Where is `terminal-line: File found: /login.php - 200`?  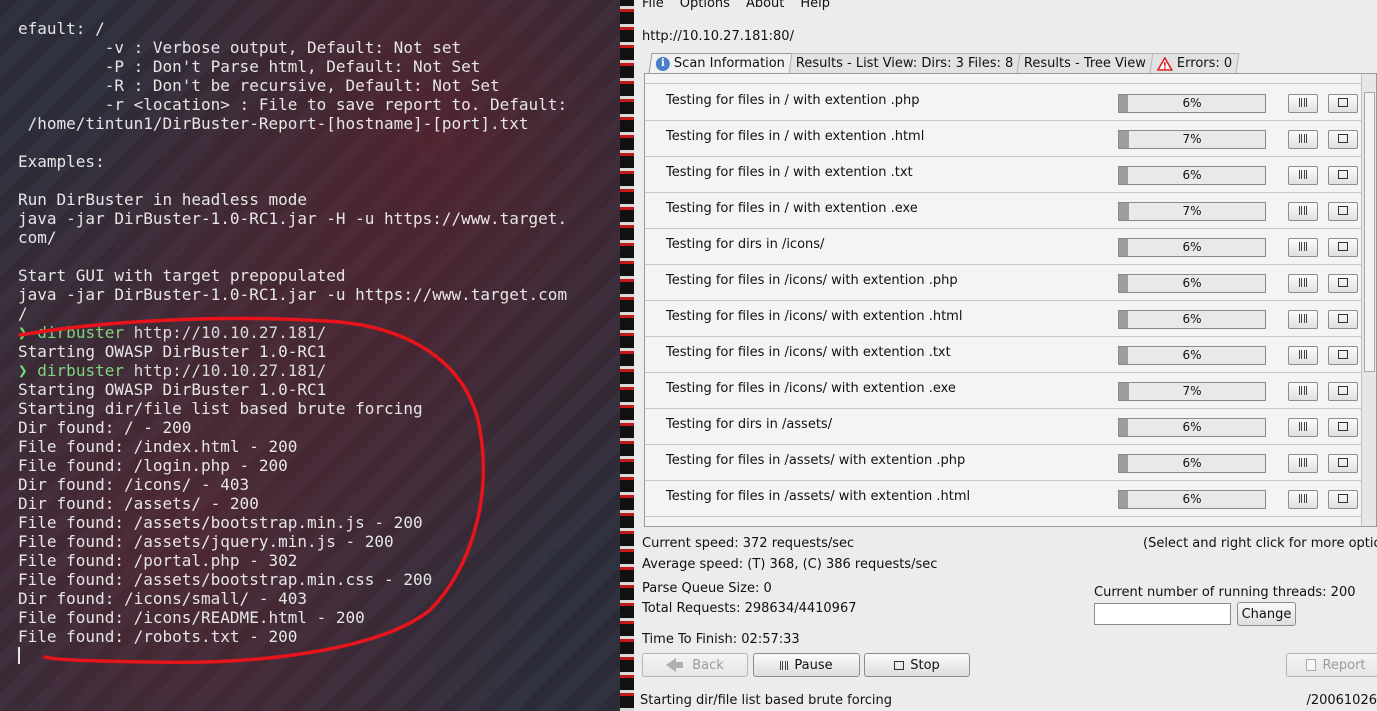
terminal-line: File found: /login.php - 200 is located at coordinates (153, 465).